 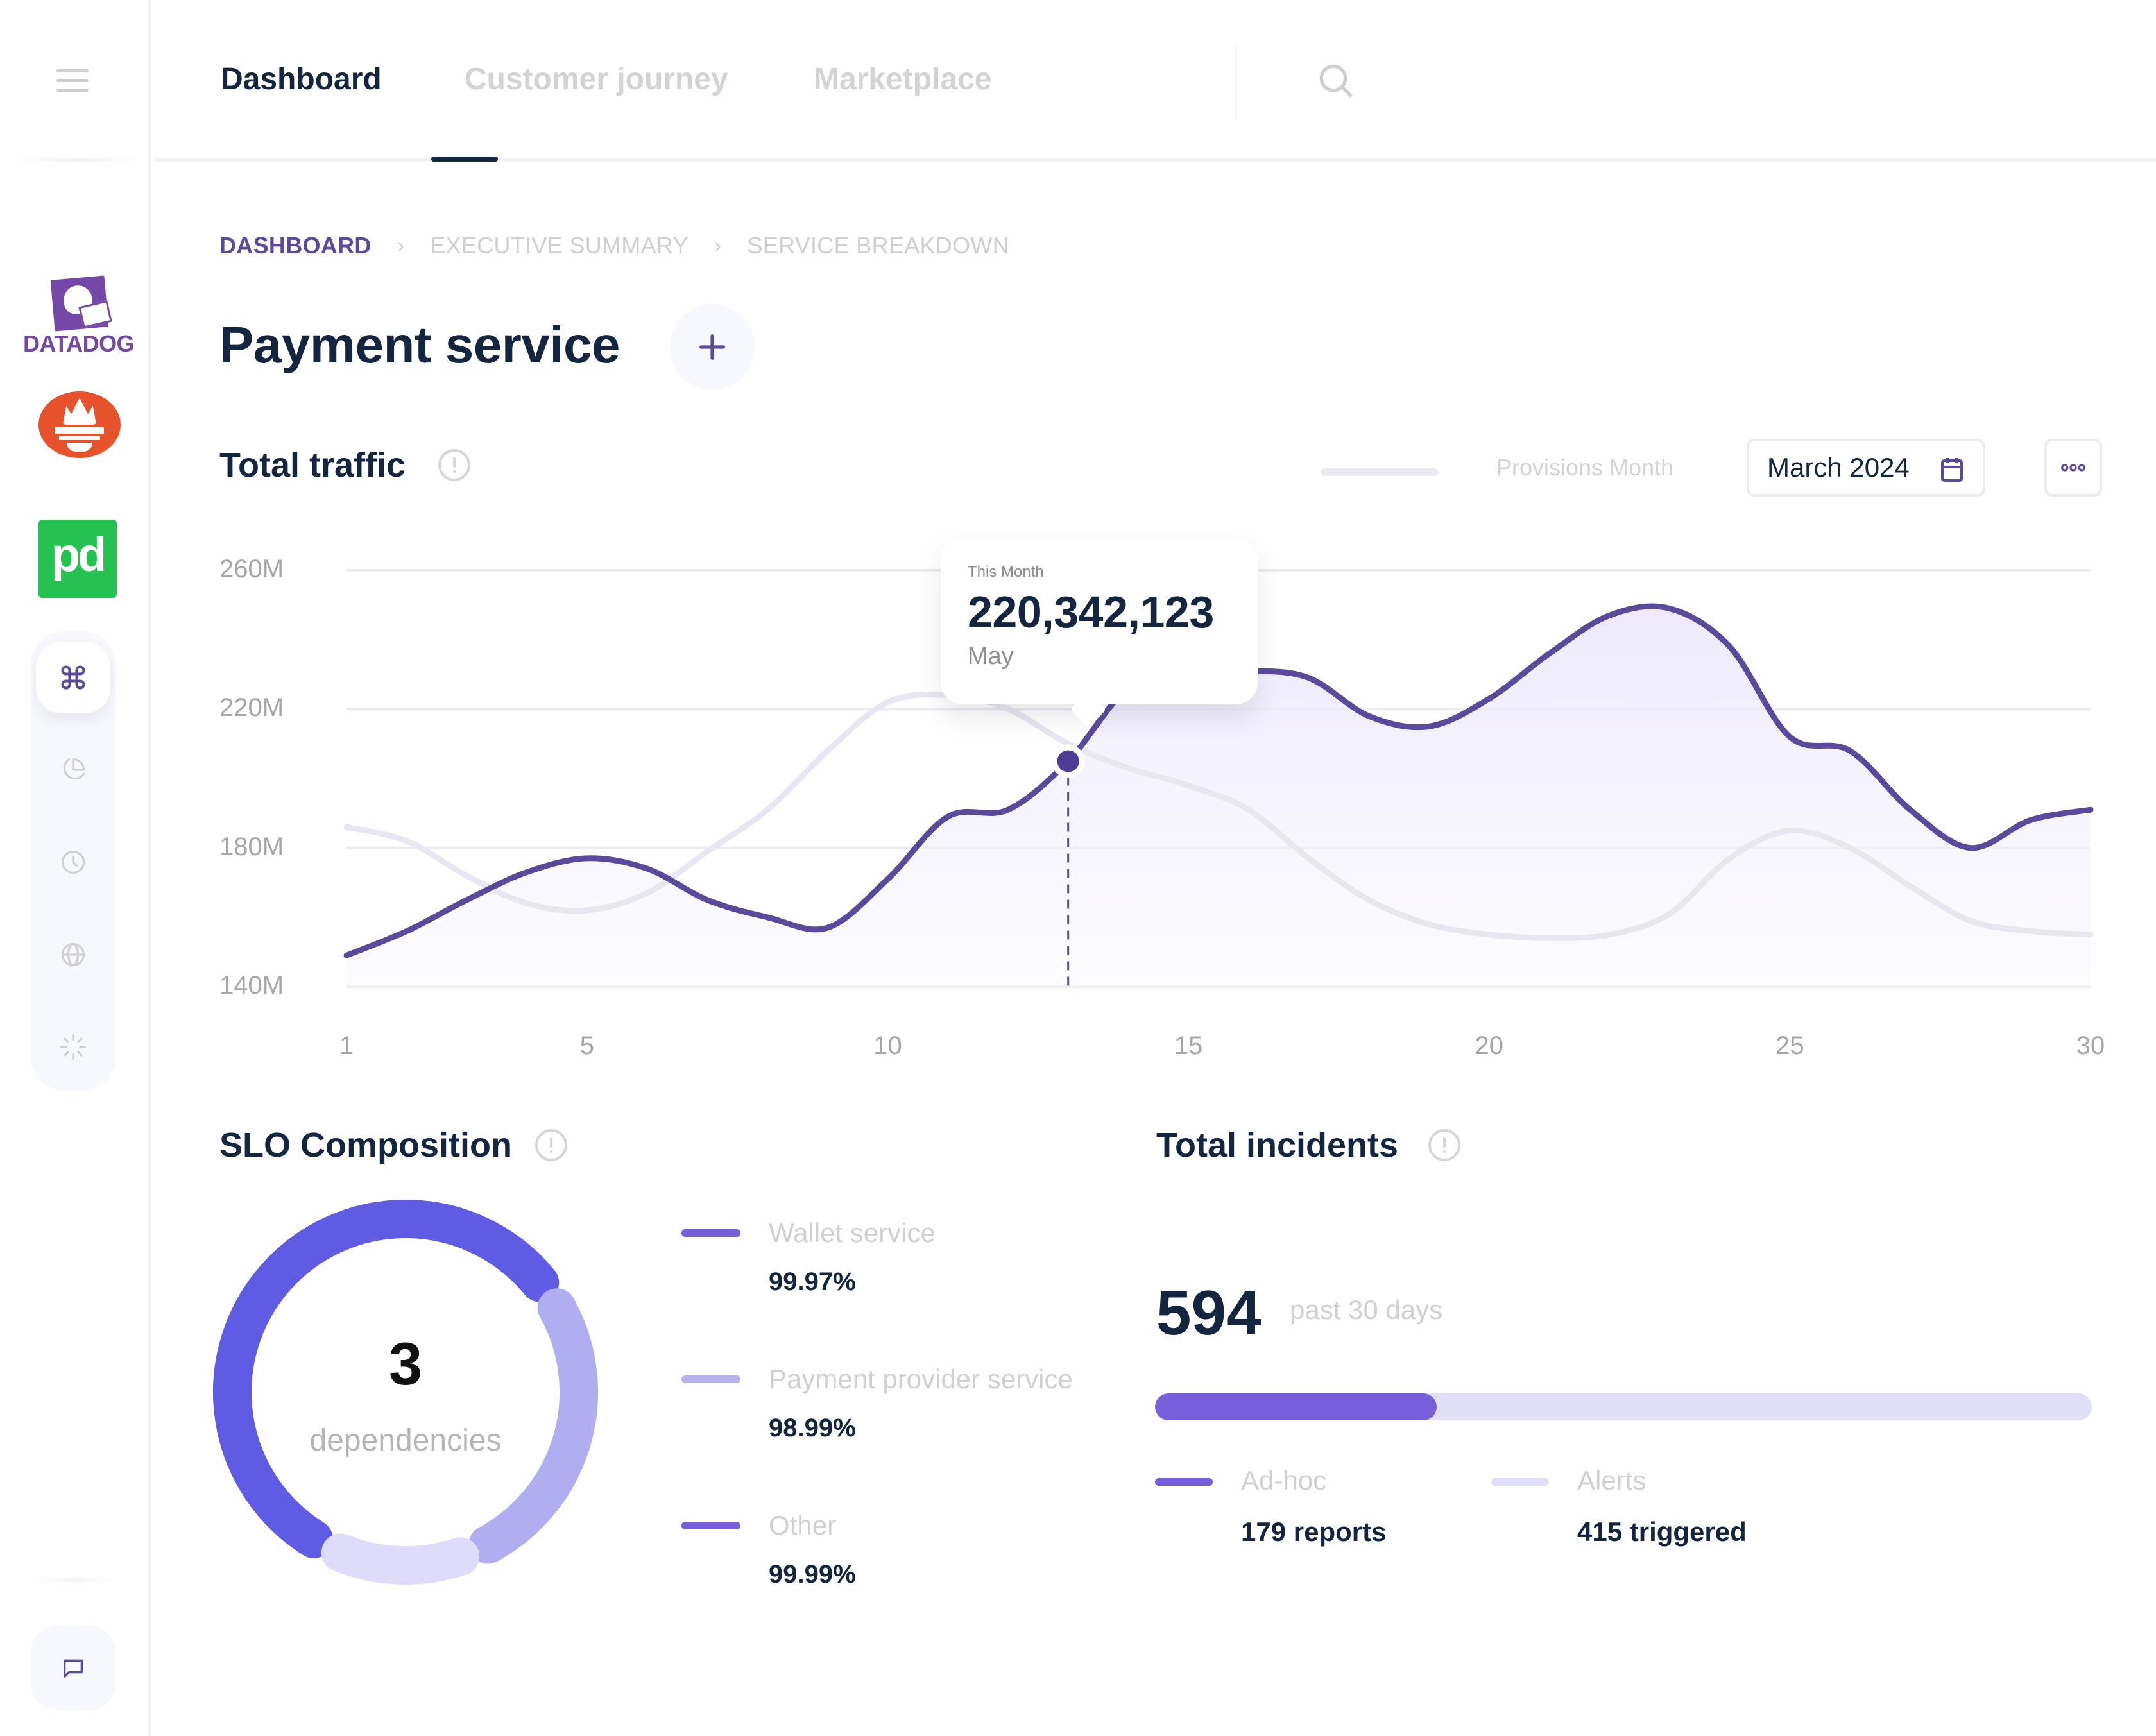 What do you see at coordinates (72, 80) in the screenshot?
I see `hamburger-icon` at bounding box center [72, 80].